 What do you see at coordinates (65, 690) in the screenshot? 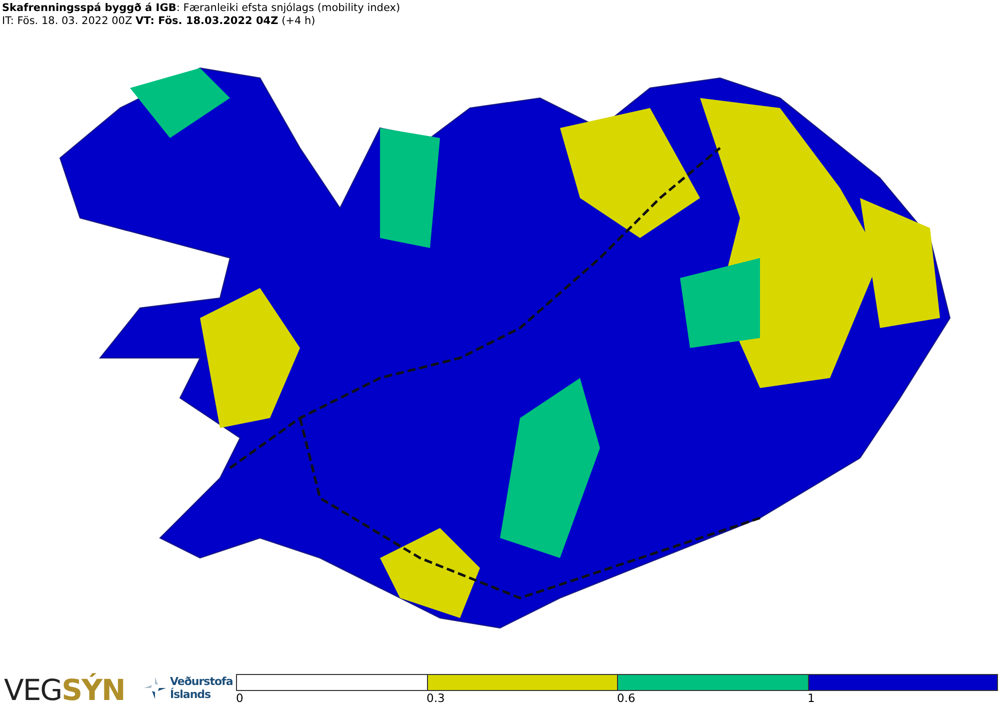
I see `vegsyn-logo: VEGSÝN` at bounding box center [65, 690].